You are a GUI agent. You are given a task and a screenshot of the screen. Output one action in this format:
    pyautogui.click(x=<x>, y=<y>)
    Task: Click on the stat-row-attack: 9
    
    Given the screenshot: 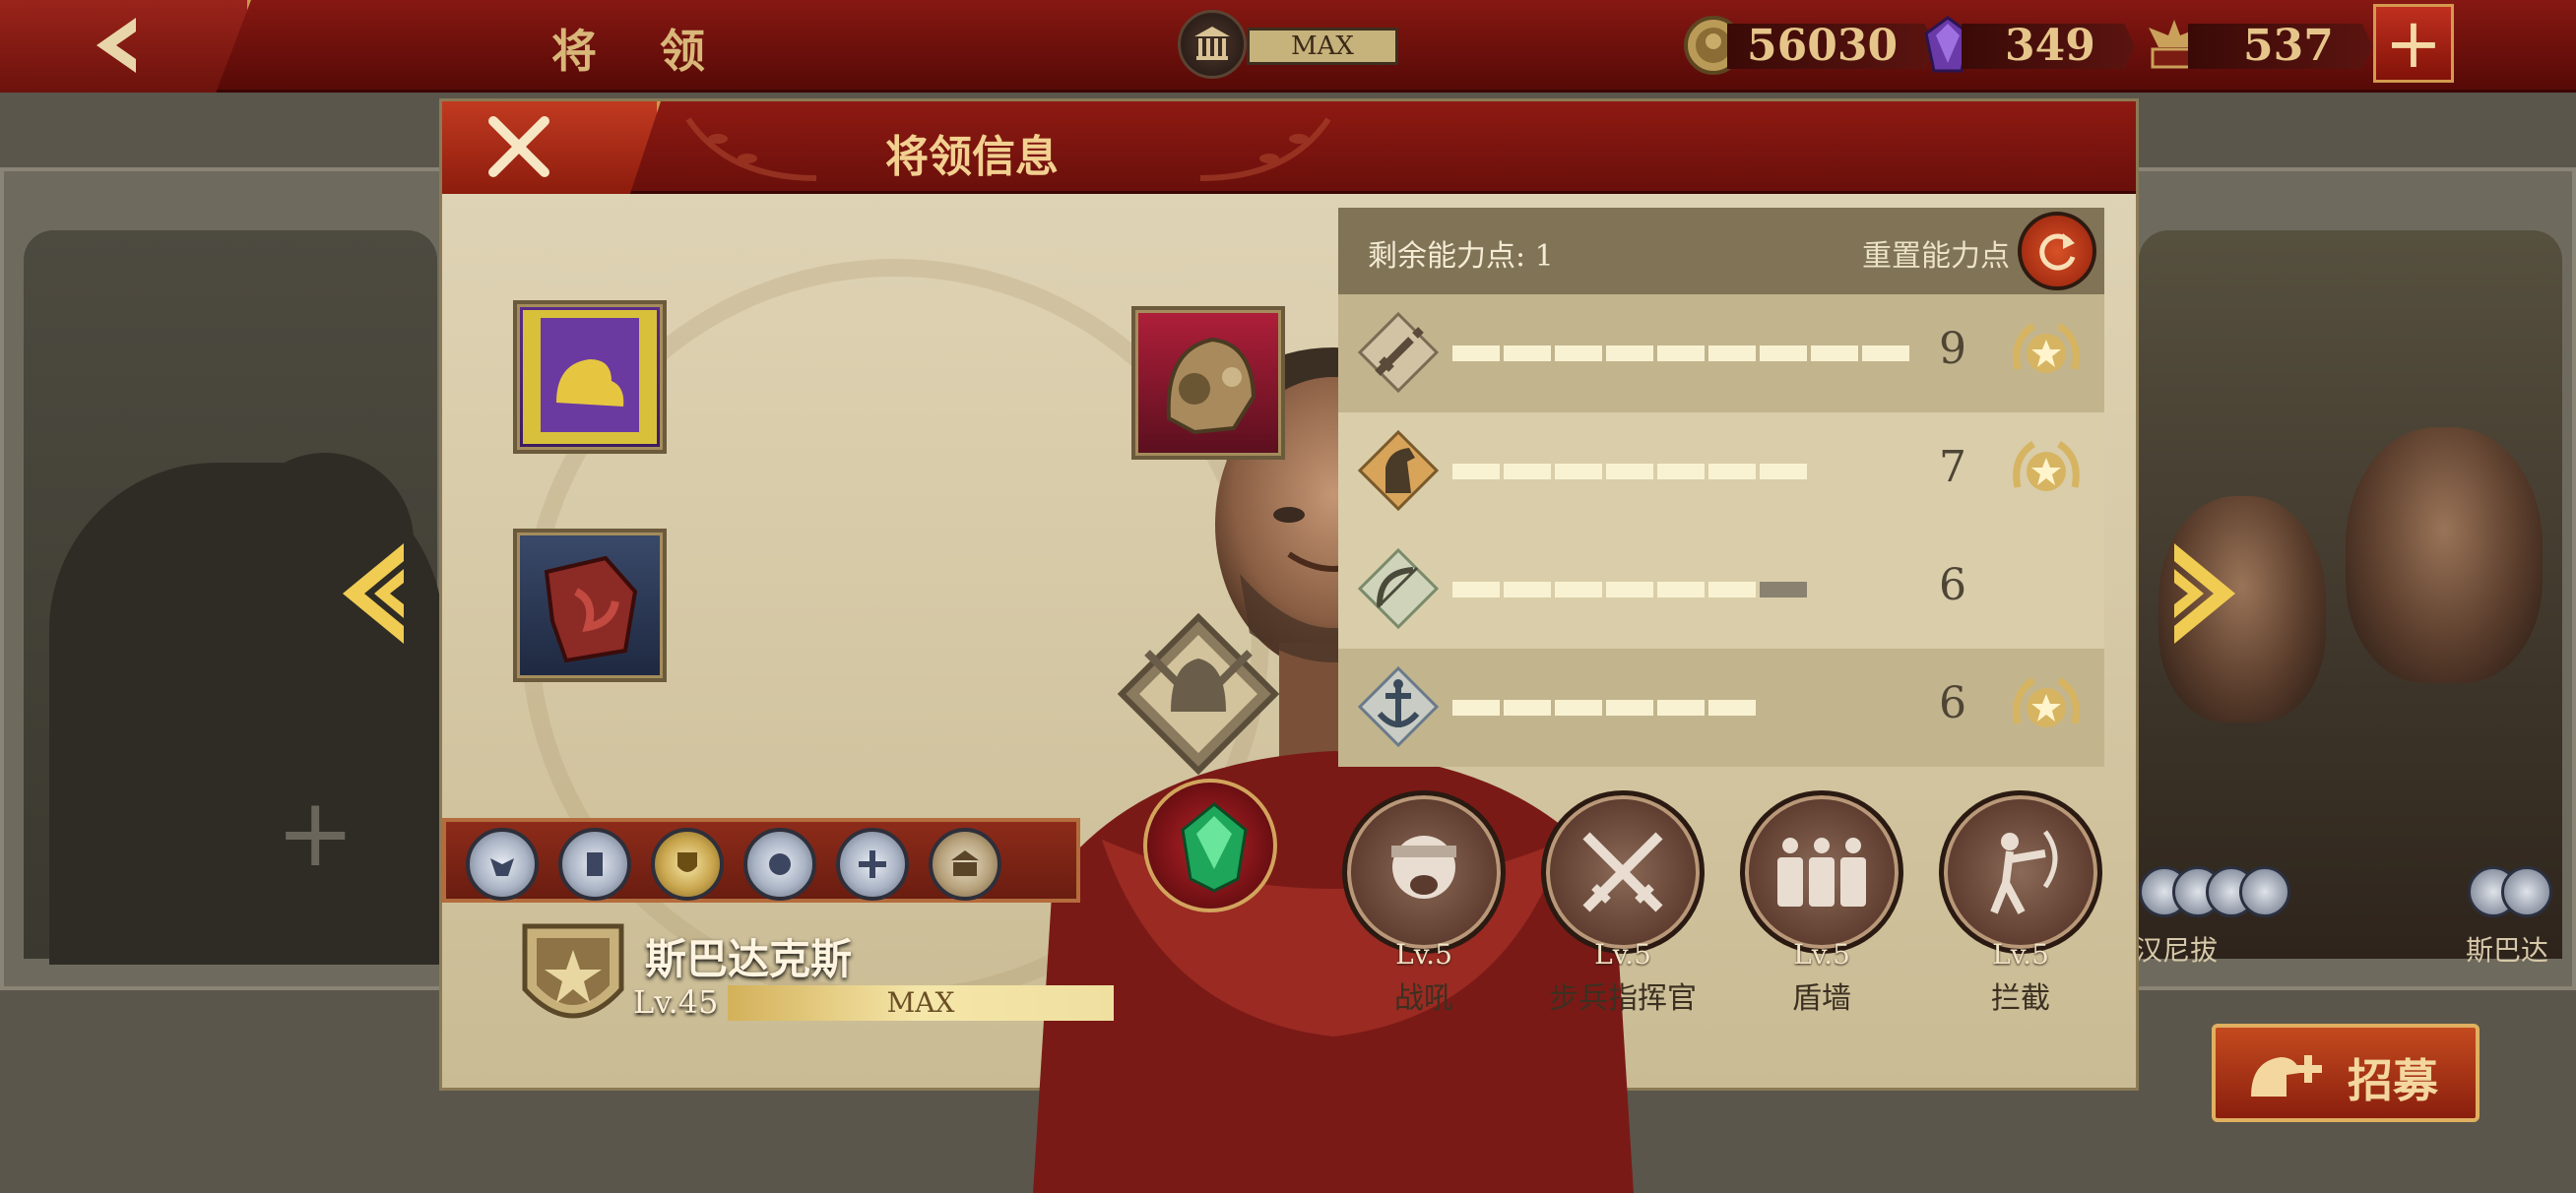 What is the action you would take?
    pyautogui.click(x=1721, y=353)
    